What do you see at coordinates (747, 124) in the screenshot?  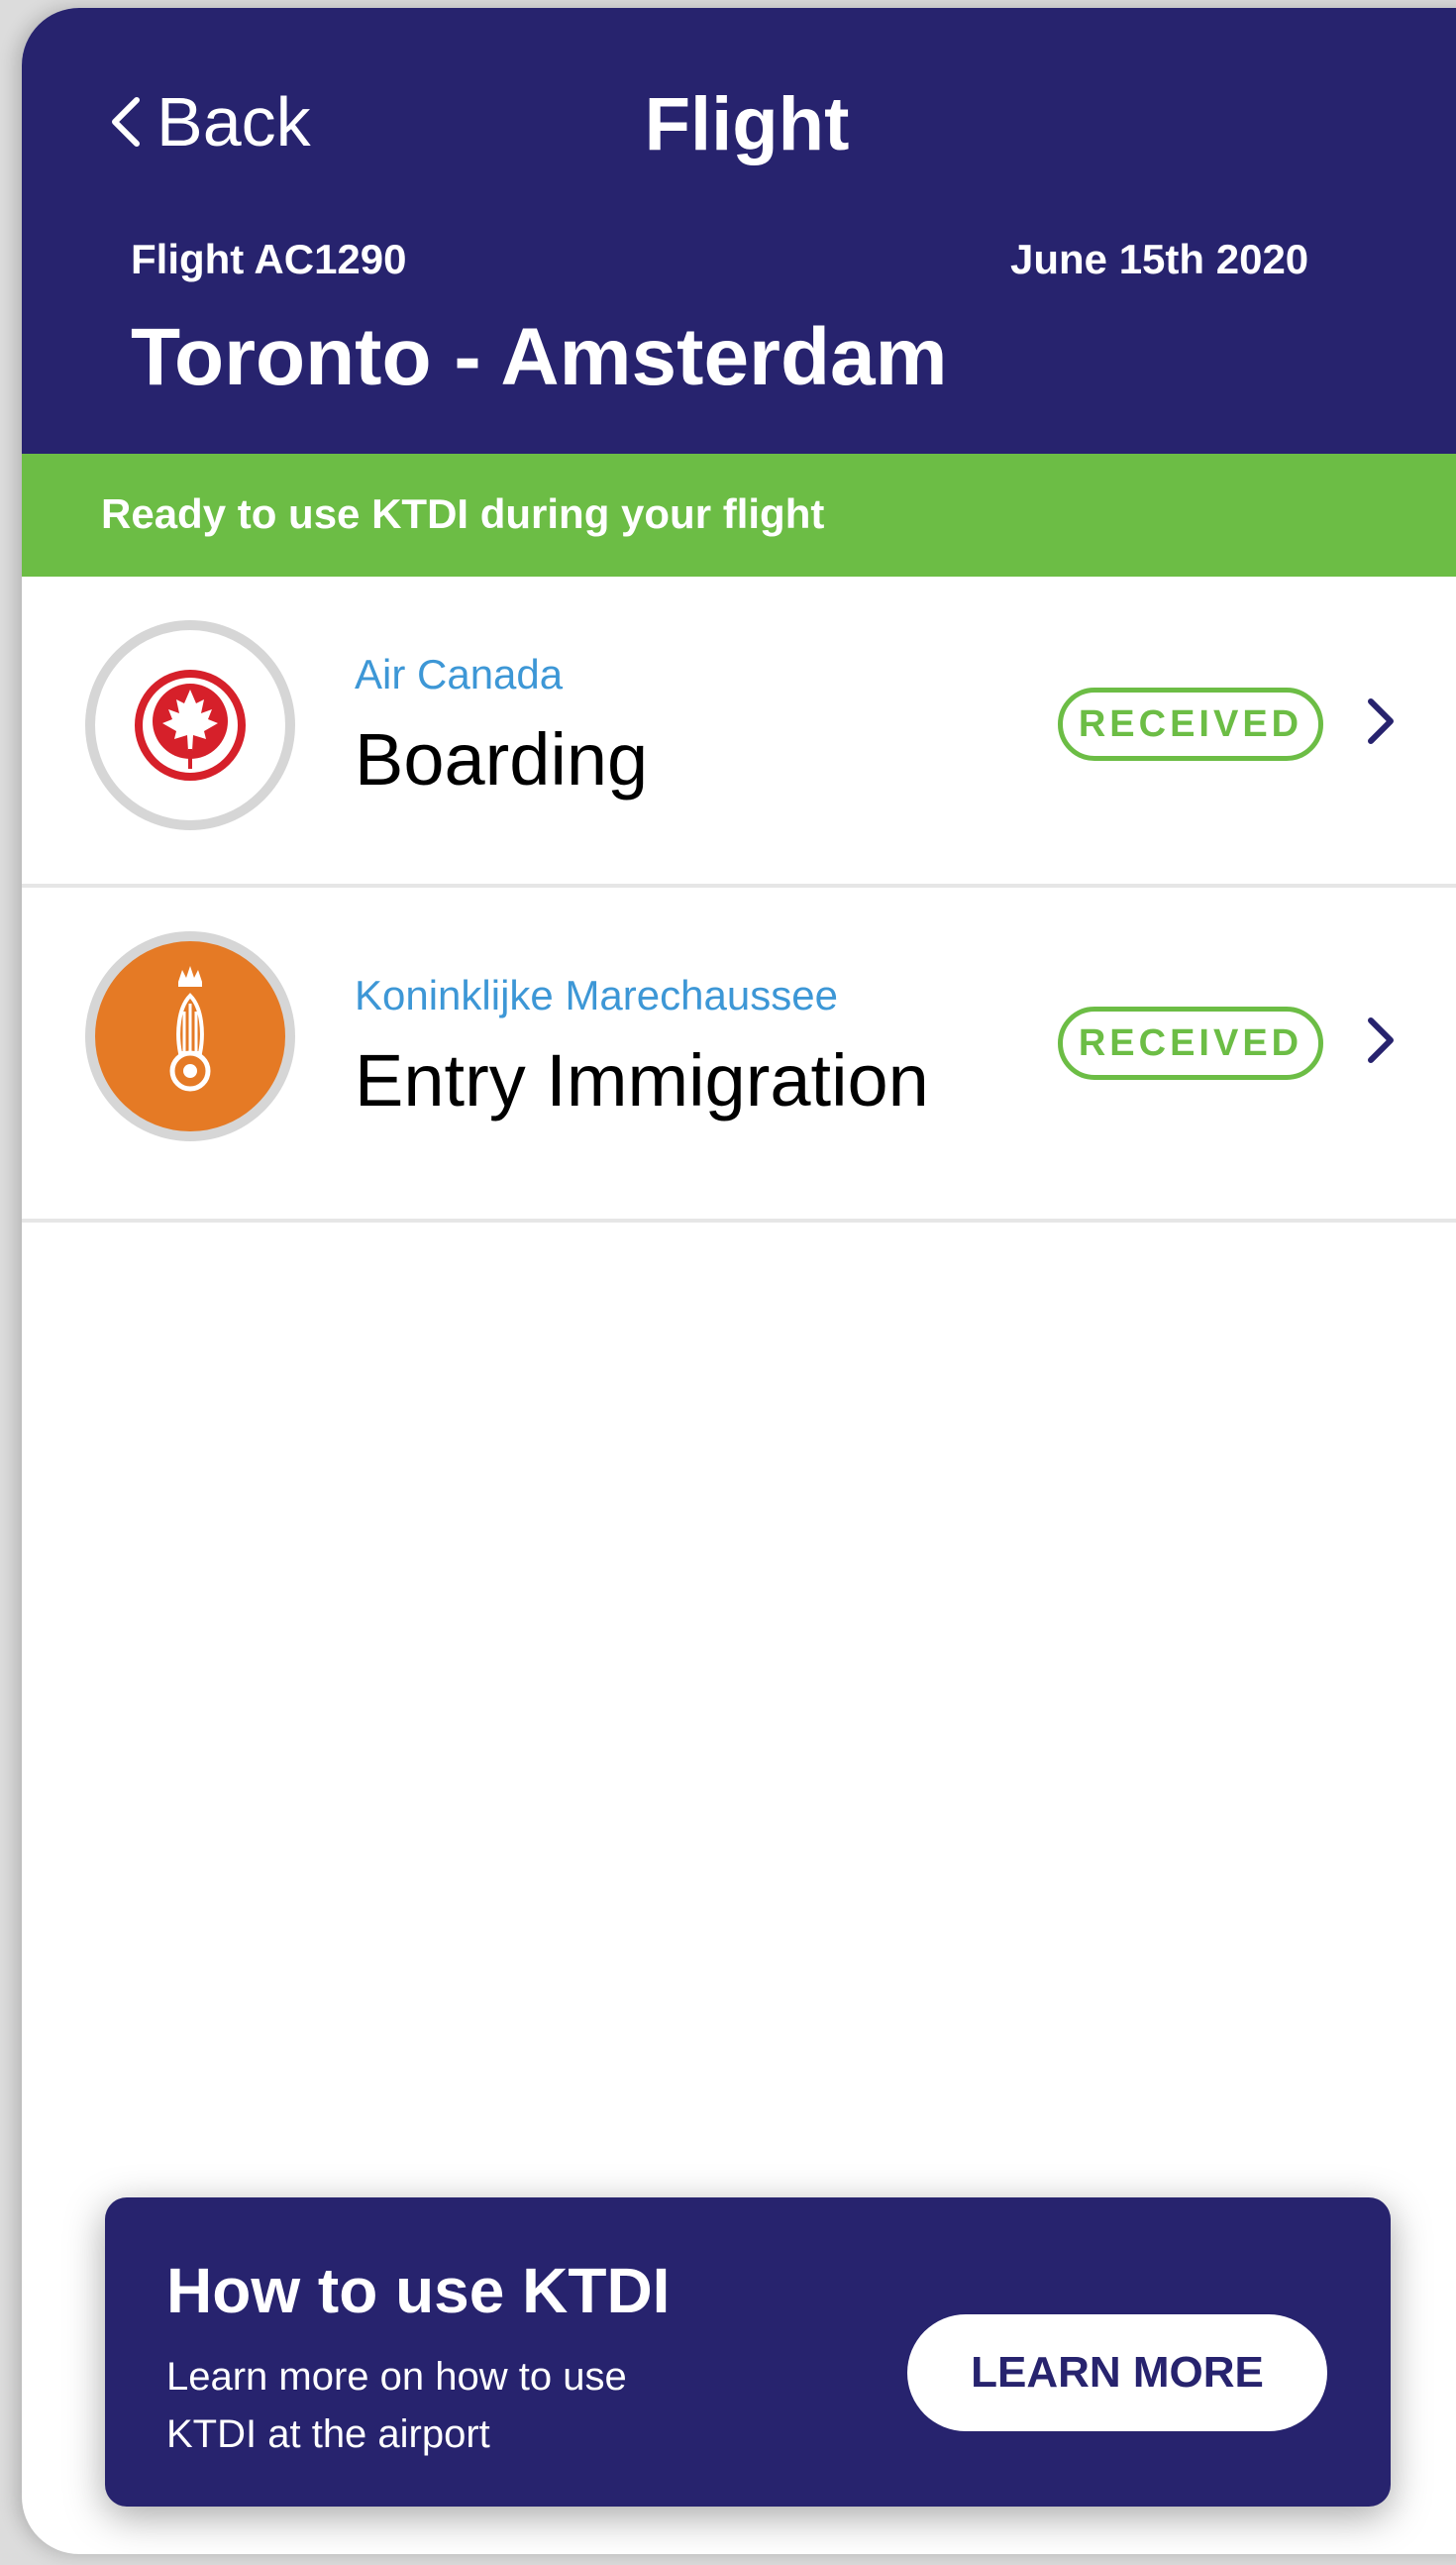 I see `page-title: Flight` at bounding box center [747, 124].